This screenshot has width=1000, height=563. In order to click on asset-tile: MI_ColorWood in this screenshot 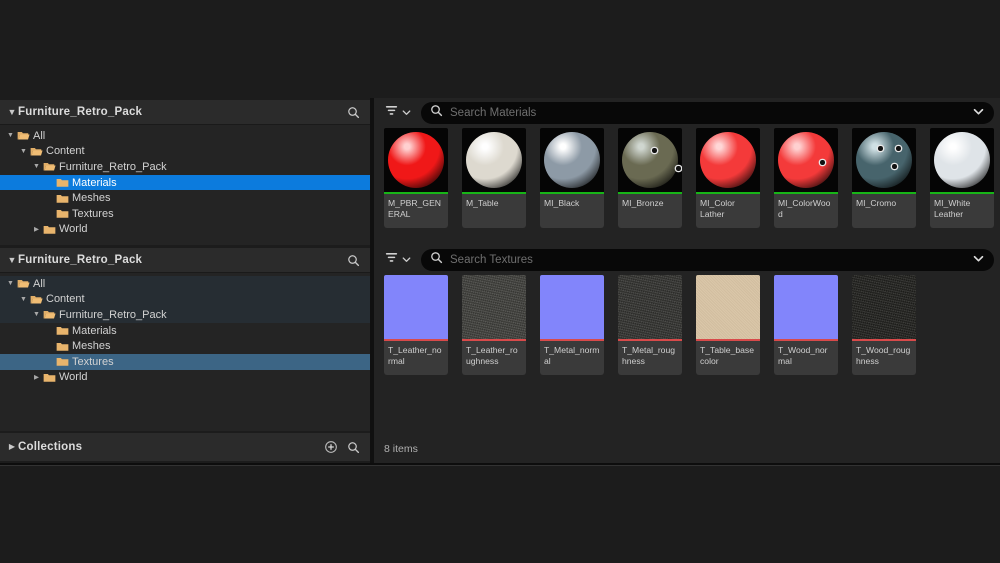, I will do `click(806, 178)`.